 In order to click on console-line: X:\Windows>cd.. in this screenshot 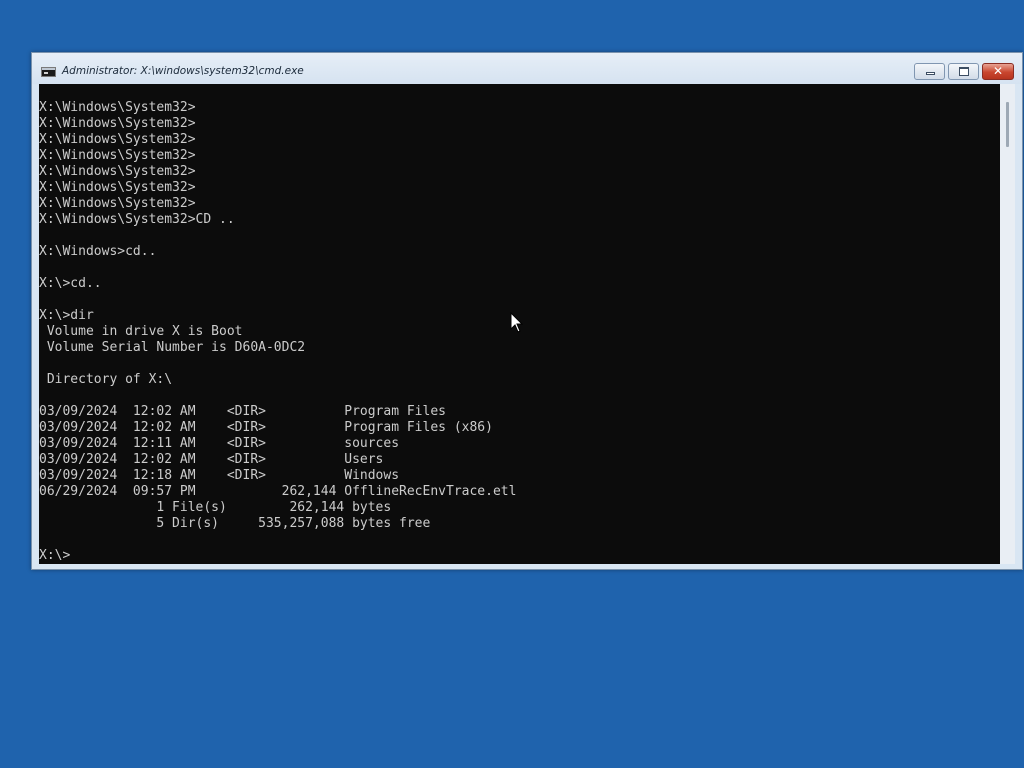, I will do `click(98, 251)`.